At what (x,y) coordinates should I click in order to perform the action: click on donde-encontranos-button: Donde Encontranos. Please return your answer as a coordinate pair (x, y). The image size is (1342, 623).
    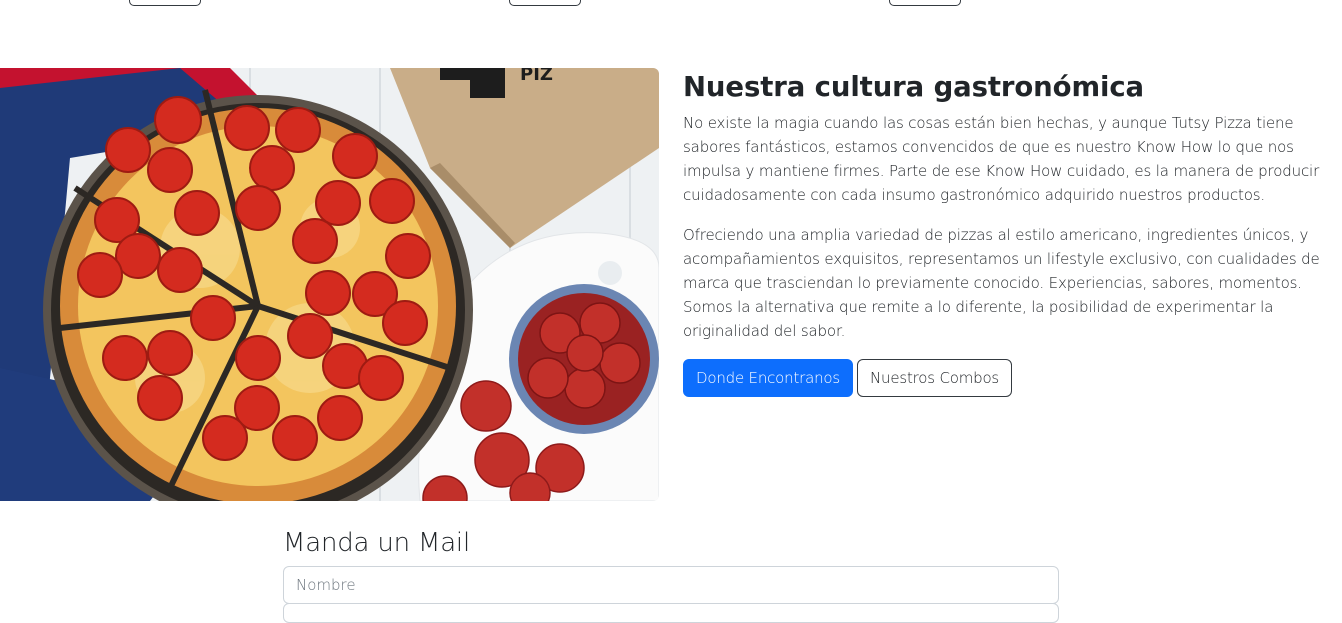
    Looking at the image, I should click on (768, 378).